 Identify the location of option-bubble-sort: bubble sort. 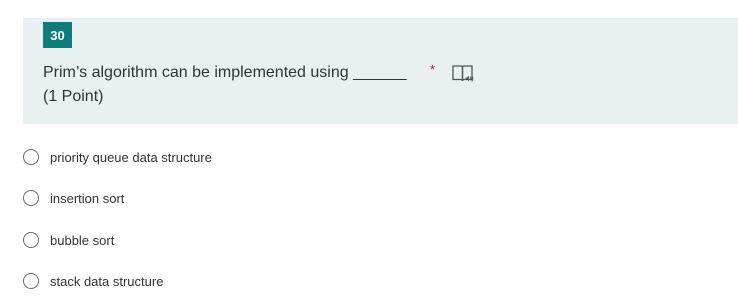
(68, 240).